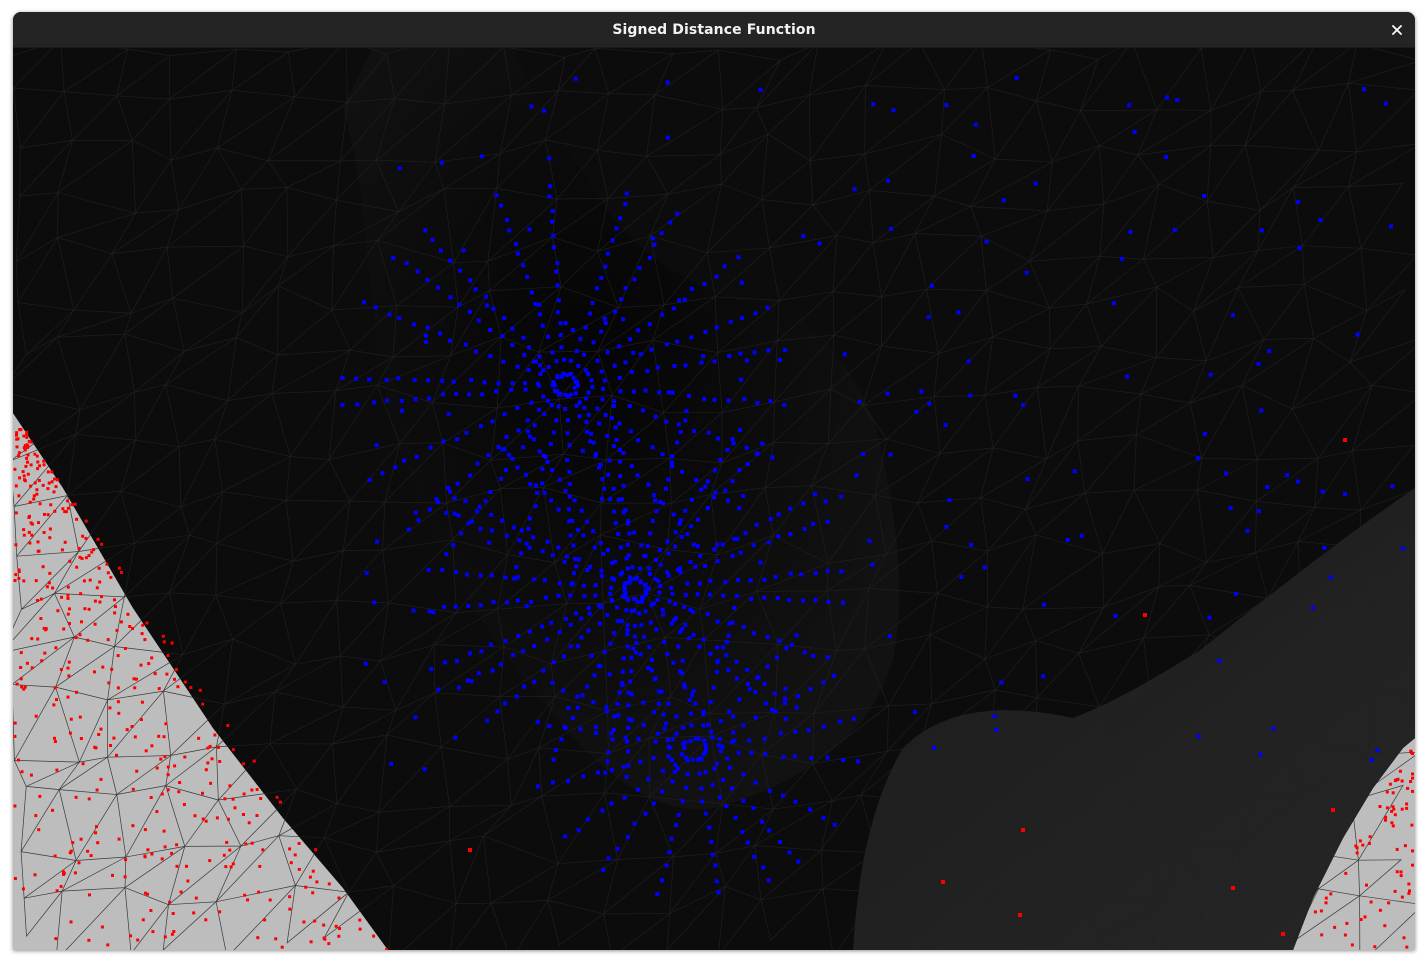  Describe the element at coordinates (1397, 30) in the screenshot. I see `close-button` at that location.